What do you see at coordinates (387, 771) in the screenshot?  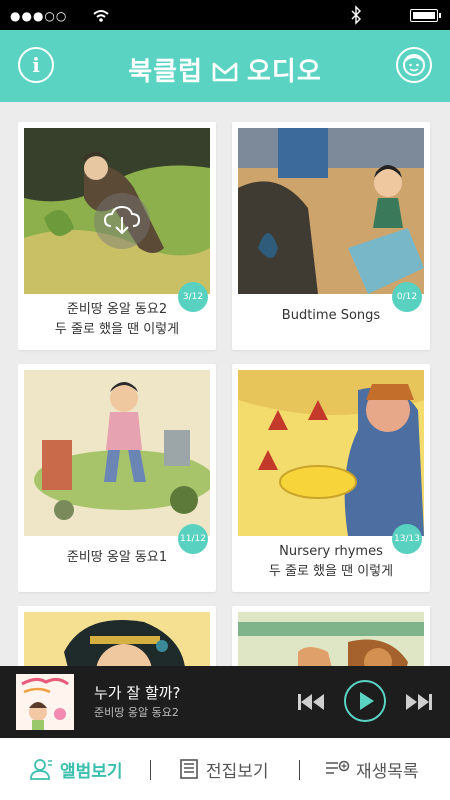 I see `tab-label: 재생목록` at bounding box center [387, 771].